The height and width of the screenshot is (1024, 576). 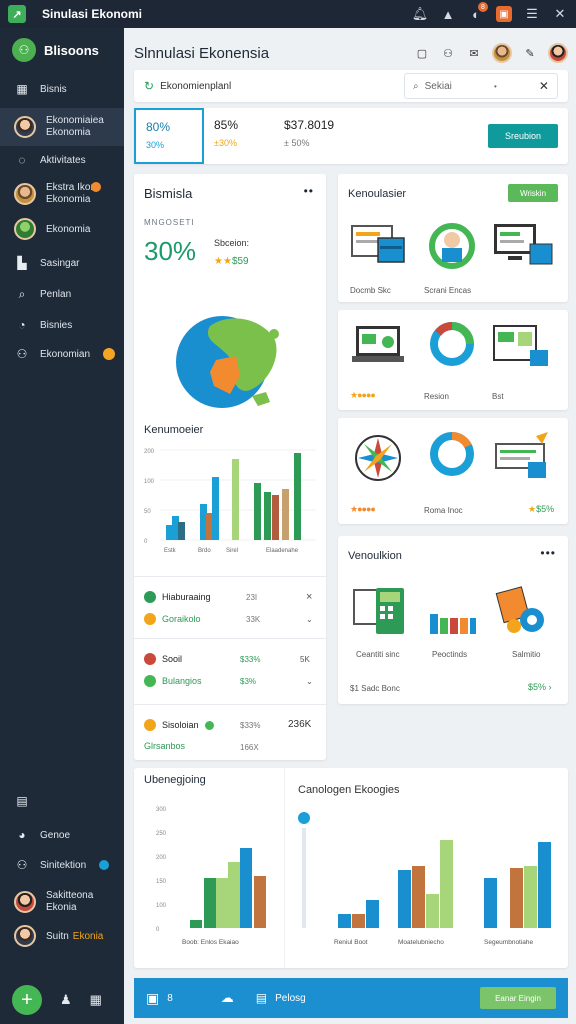 I want to click on search-input: ⌕ Sekiai • ✕, so click(x=481, y=86).